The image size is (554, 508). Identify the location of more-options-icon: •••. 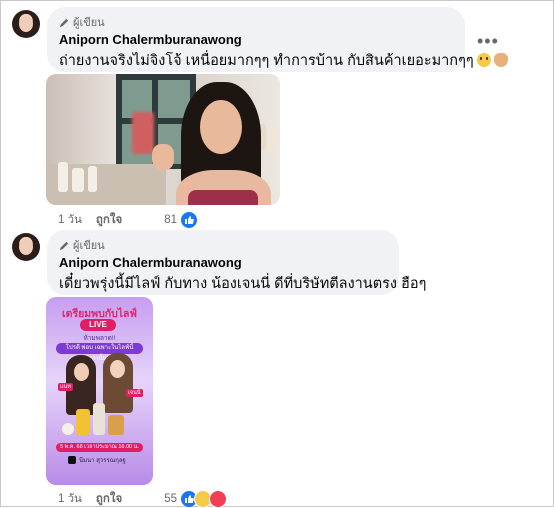
(488, 41).